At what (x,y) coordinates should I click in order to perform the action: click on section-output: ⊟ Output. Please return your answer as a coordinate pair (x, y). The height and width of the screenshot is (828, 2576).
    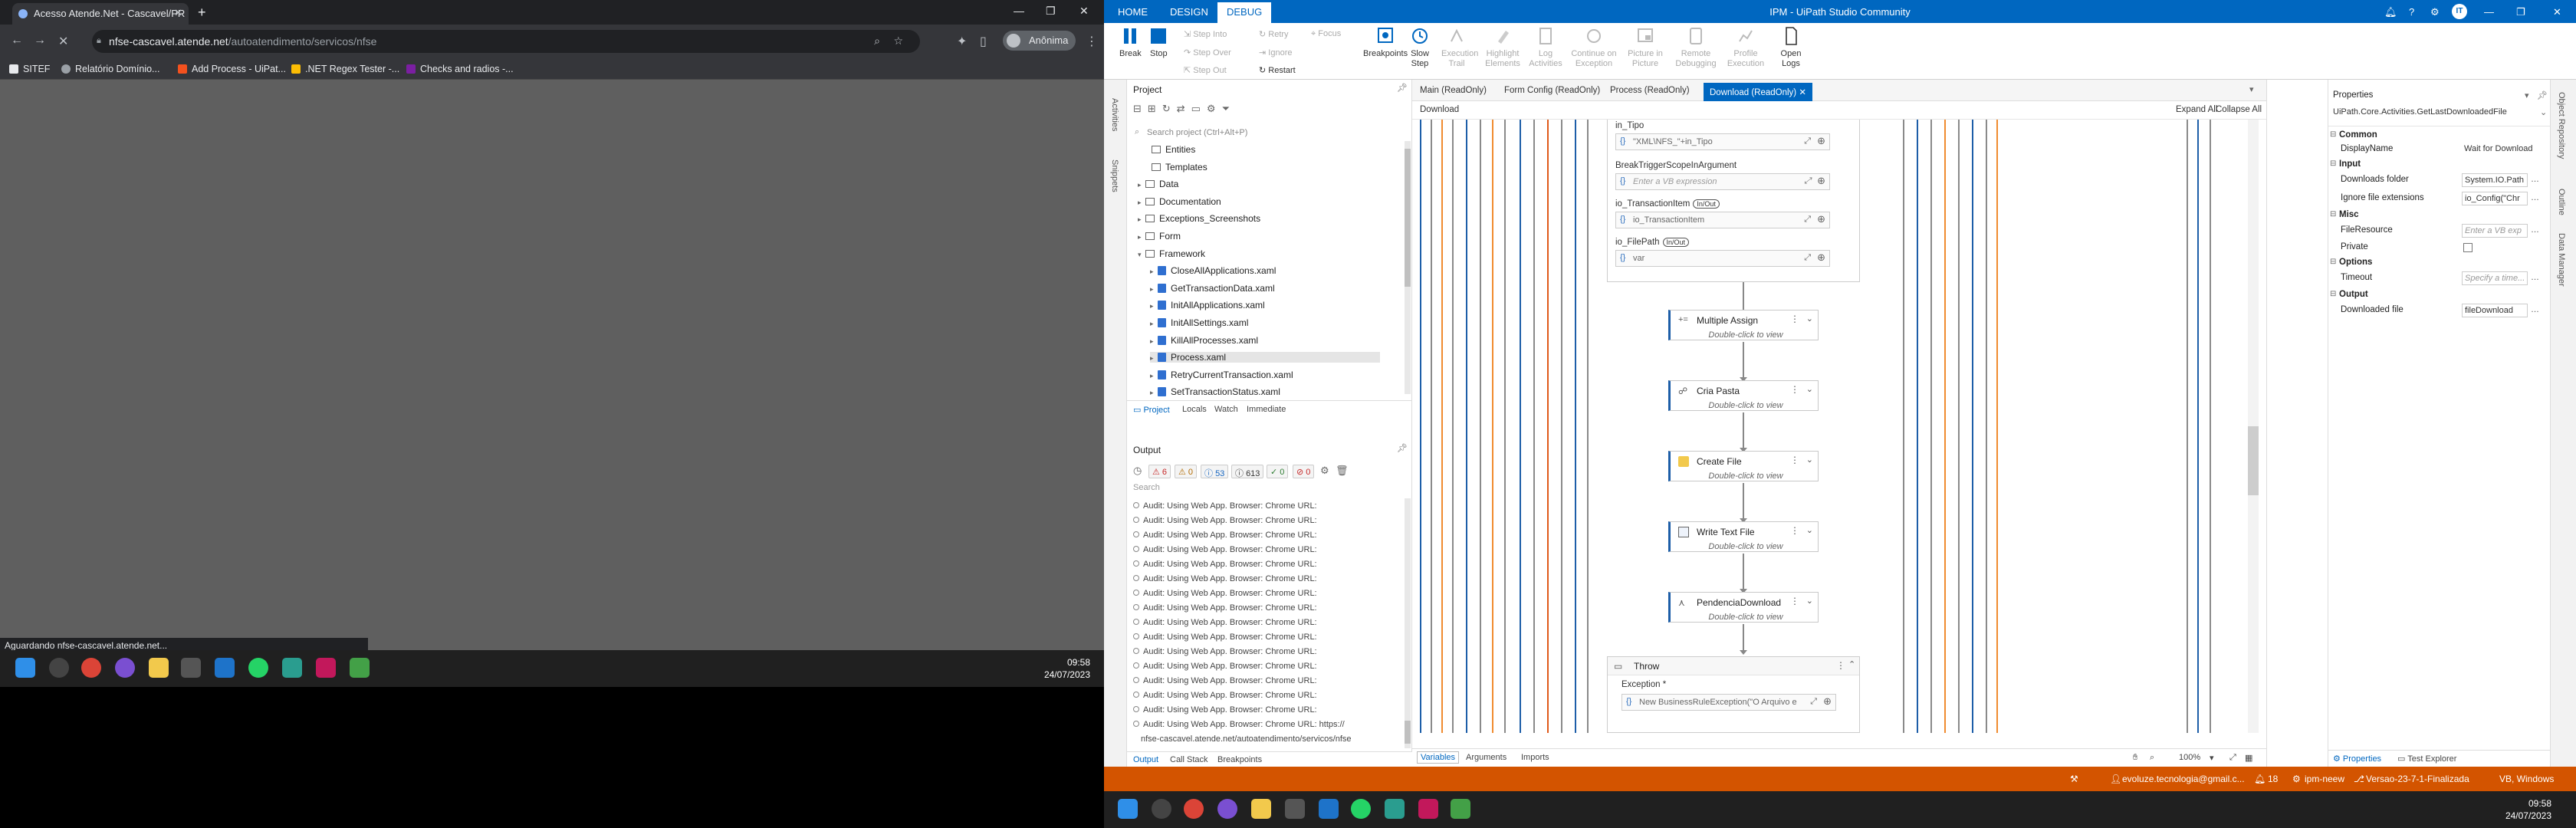
    Looking at the image, I should click on (2439, 297).